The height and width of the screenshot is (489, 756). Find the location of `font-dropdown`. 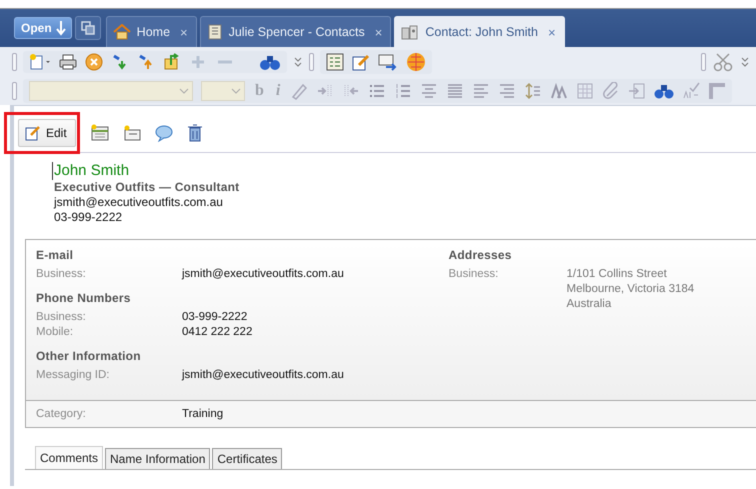

font-dropdown is located at coordinates (111, 91).